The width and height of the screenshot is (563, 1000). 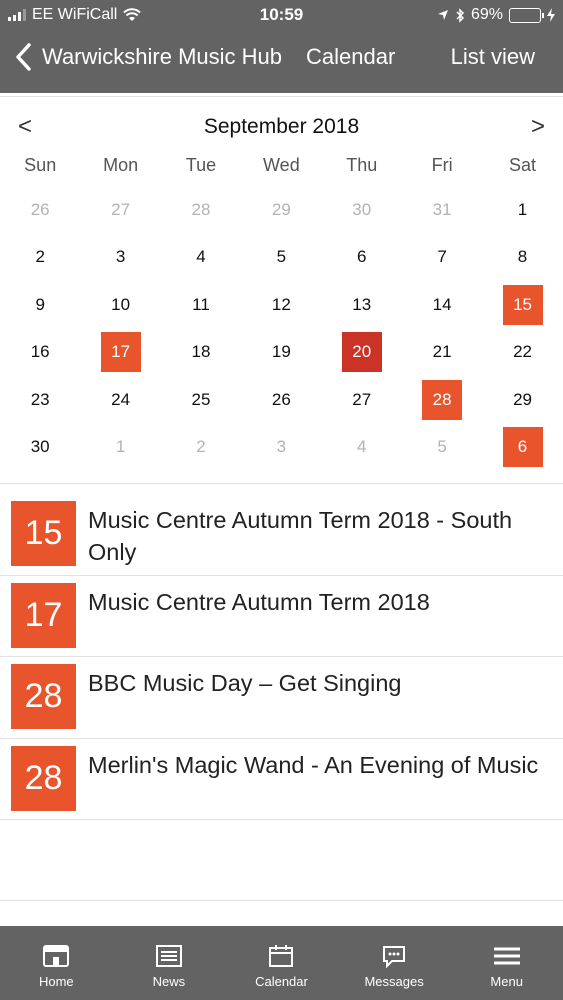 I want to click on section-title: Calendar, so click(x=351, y=56).